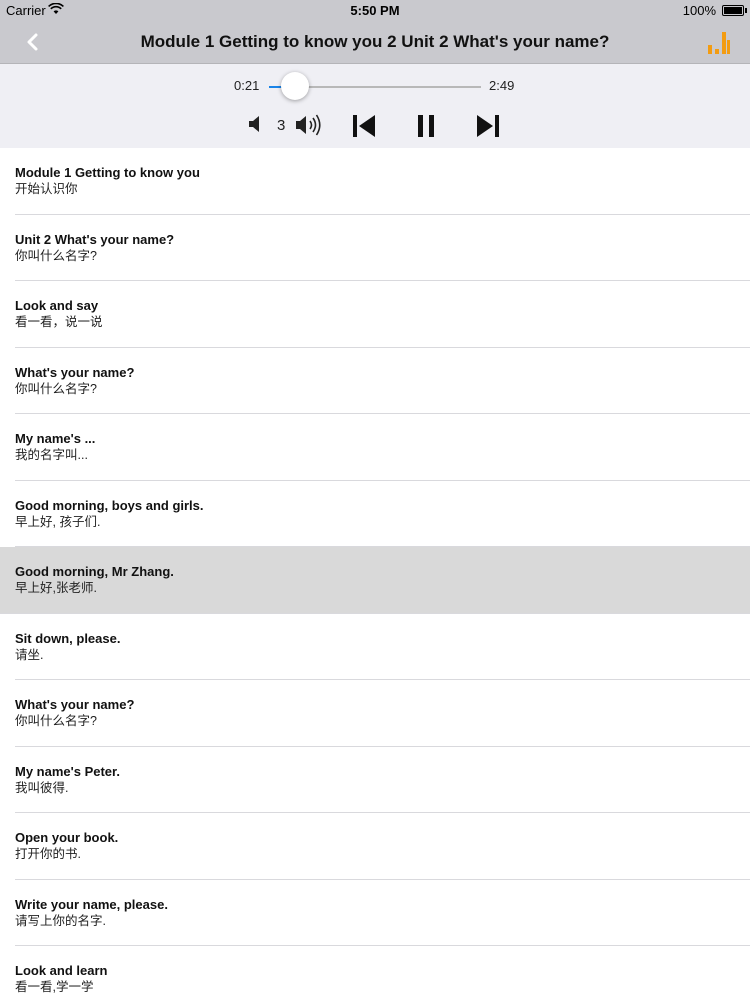  What do you see at coordinates (375, 780) in the screenshot?
I see `list-item: My name's Peter. 我叫彼得.` at bounding box center [375, 780].